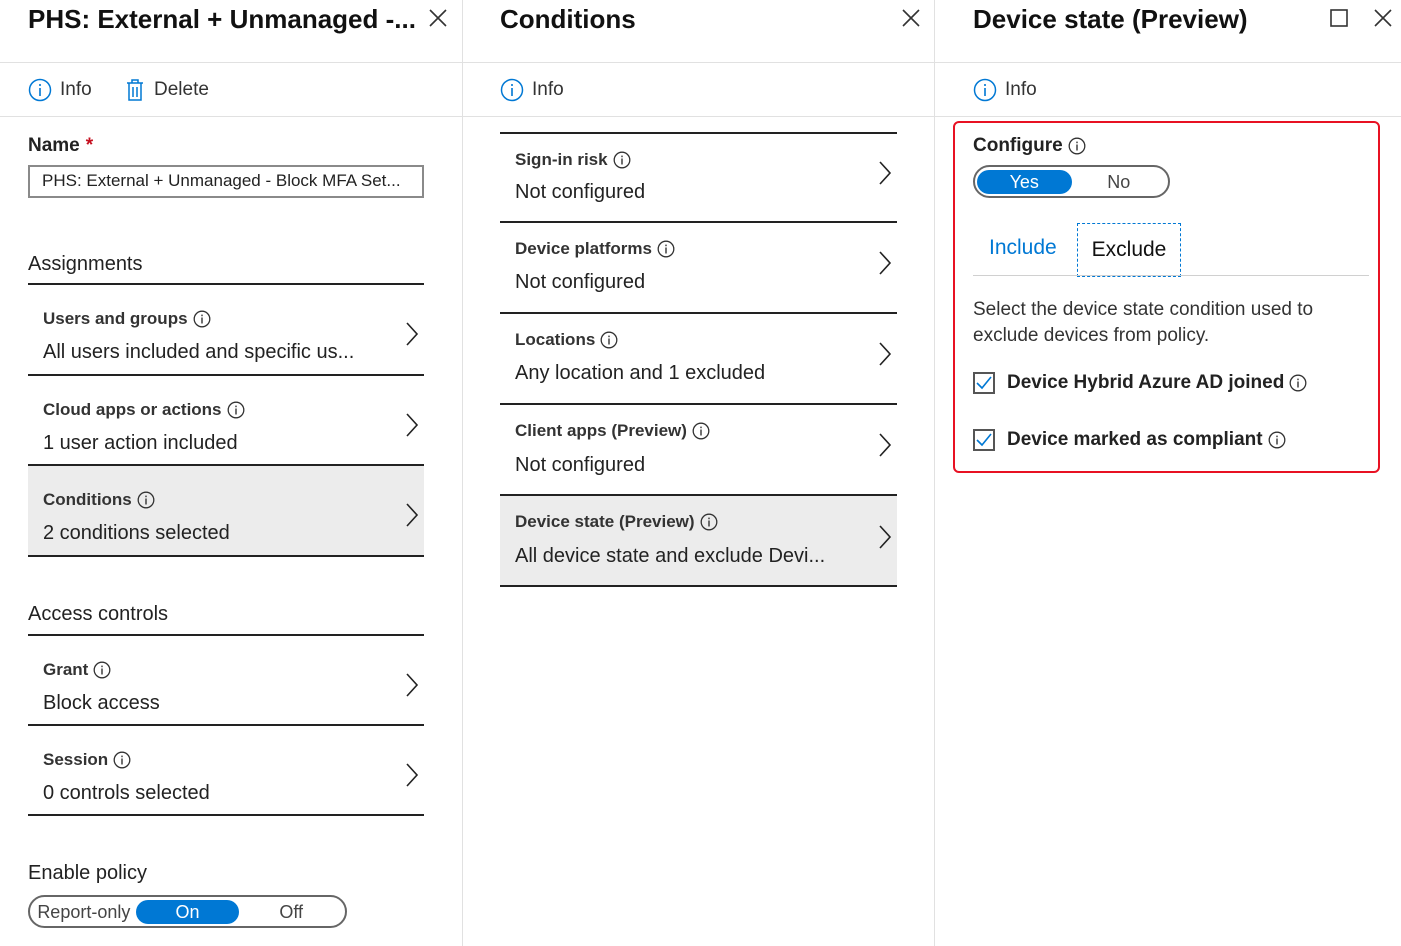  I want to click on checkbox-label: Device marked as compliant, so click(1135, 439).